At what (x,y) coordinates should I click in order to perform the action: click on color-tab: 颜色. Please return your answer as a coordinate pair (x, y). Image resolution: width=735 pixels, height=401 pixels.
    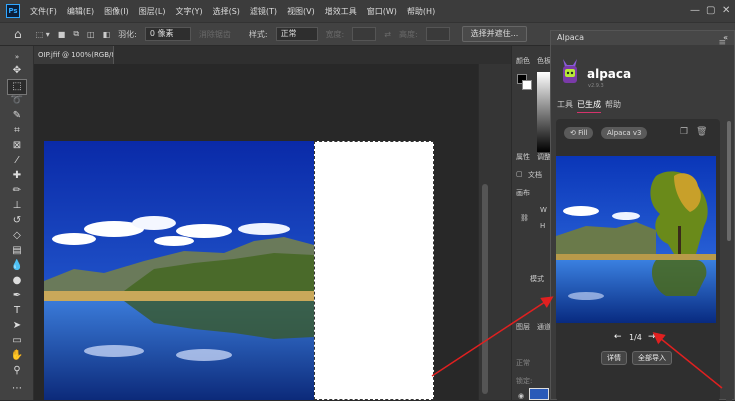
    Looking at the image, I should click on (523, 61).